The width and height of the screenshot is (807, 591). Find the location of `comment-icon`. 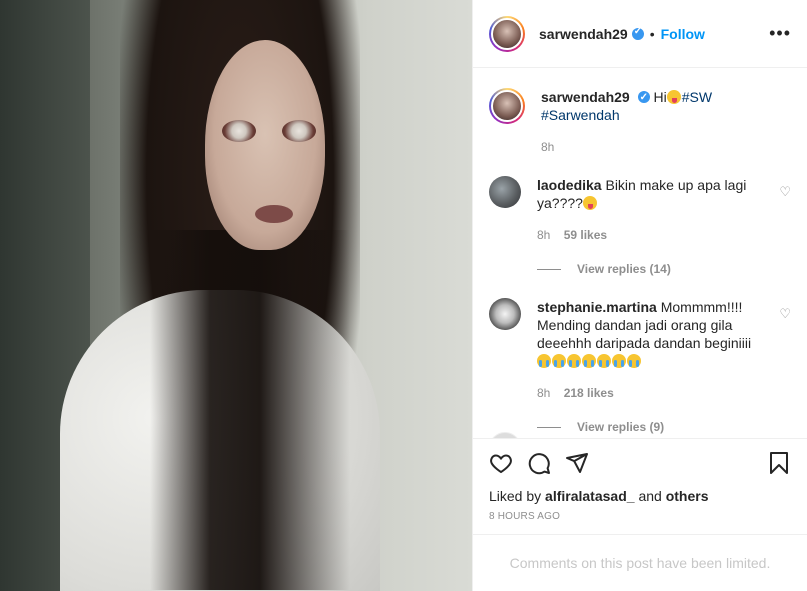

comment-icon is located at coordinates (539, 463).